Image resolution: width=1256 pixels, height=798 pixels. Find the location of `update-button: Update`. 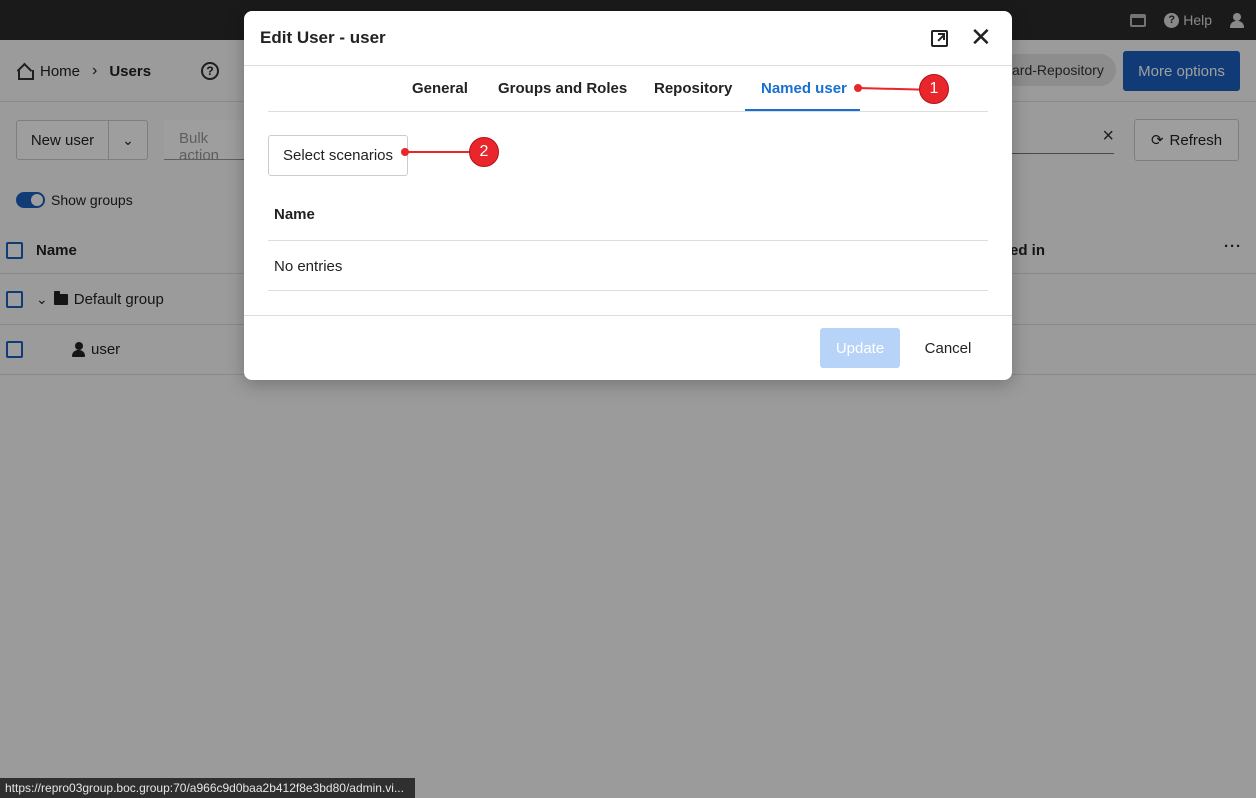

update-button: Update is located at coordinates (860, 348).